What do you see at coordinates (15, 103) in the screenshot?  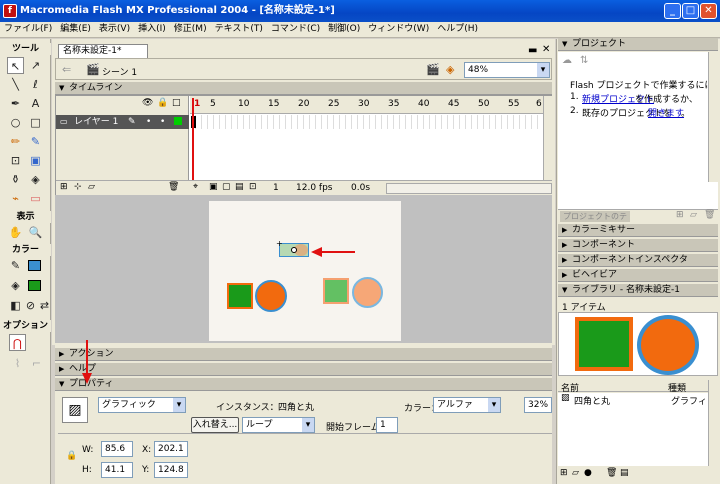 I see `pen-tool-icon: ✒` at bounding box center [15, 103].